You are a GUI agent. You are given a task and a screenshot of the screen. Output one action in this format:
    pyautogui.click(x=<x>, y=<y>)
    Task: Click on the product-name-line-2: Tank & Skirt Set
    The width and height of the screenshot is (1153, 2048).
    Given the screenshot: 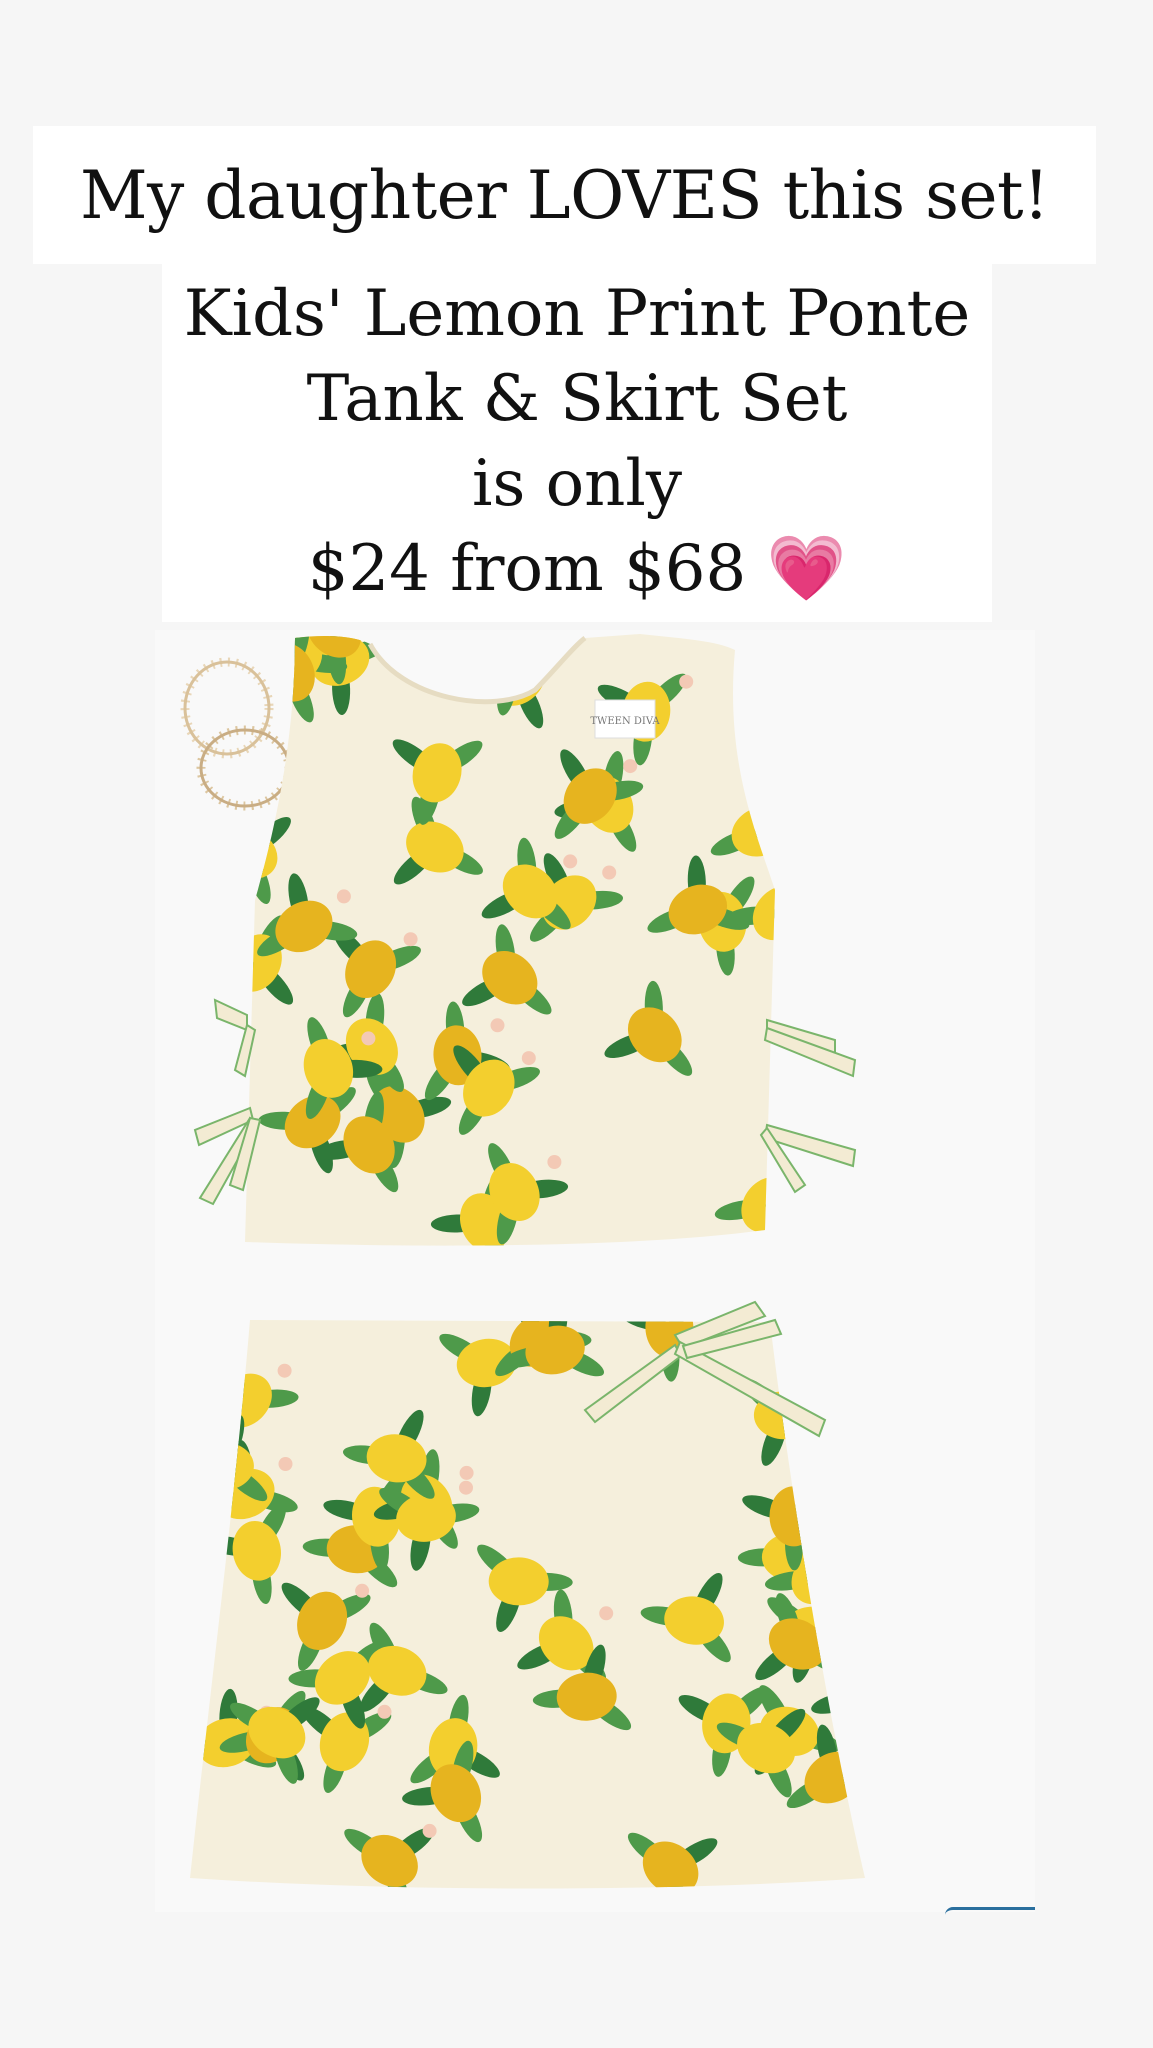 What is the action you would take?
    pyautogui.click(x=577, y=399)
    